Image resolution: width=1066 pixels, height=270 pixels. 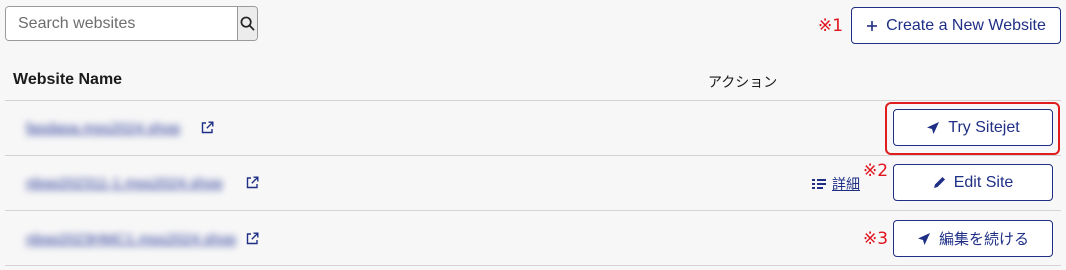 I want to click on try-sitejet-button: Try Sitejet, so click(x=973, y=127).